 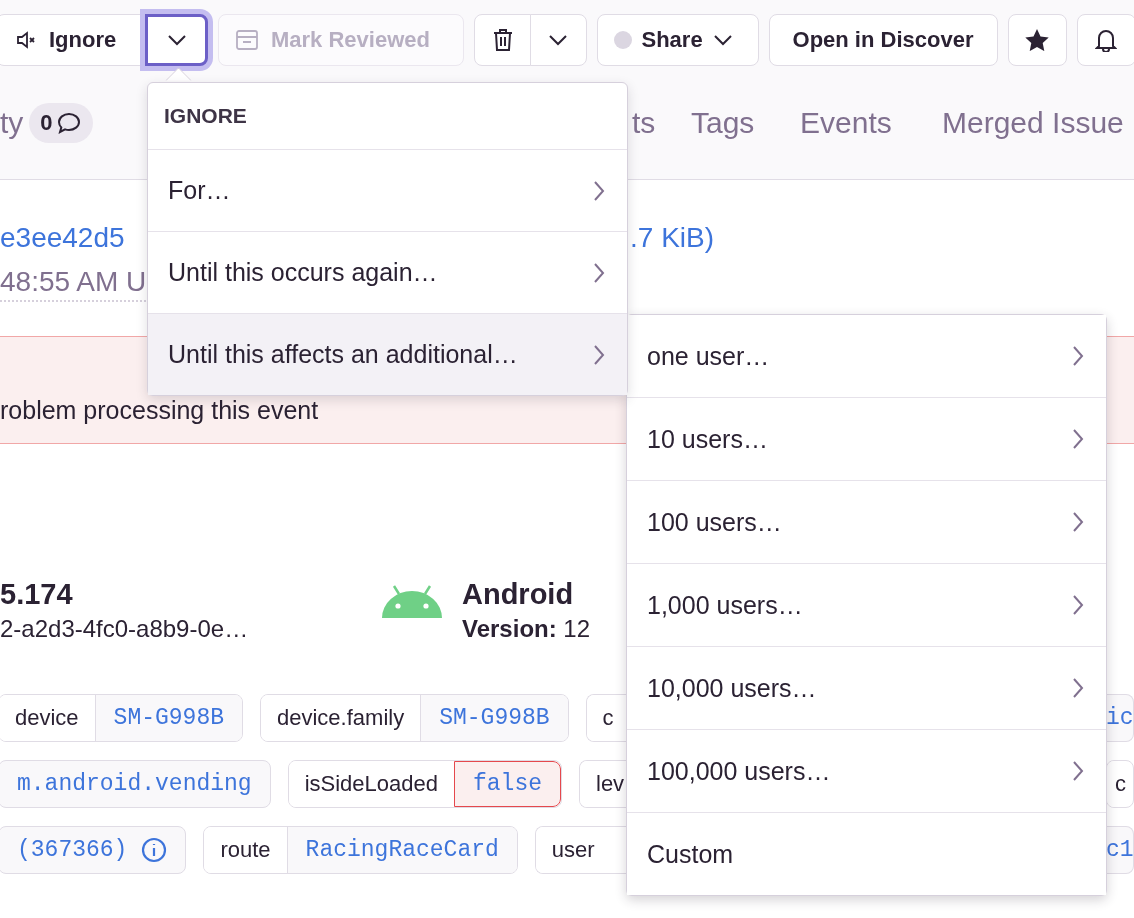 I want to click on dot-icon, so click(x=622, y=40).